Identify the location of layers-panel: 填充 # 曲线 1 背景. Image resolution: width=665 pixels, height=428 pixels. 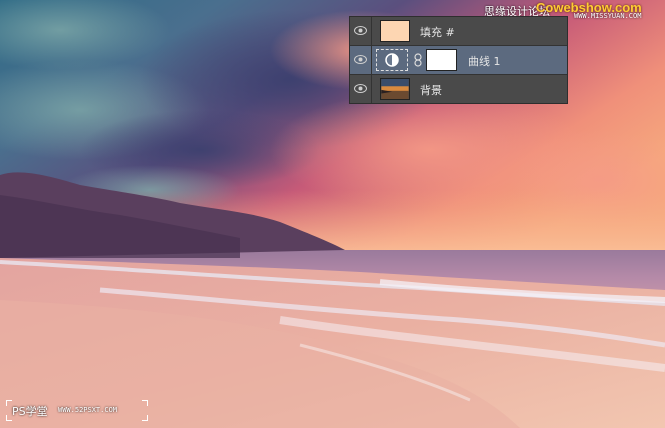
(458, 60).